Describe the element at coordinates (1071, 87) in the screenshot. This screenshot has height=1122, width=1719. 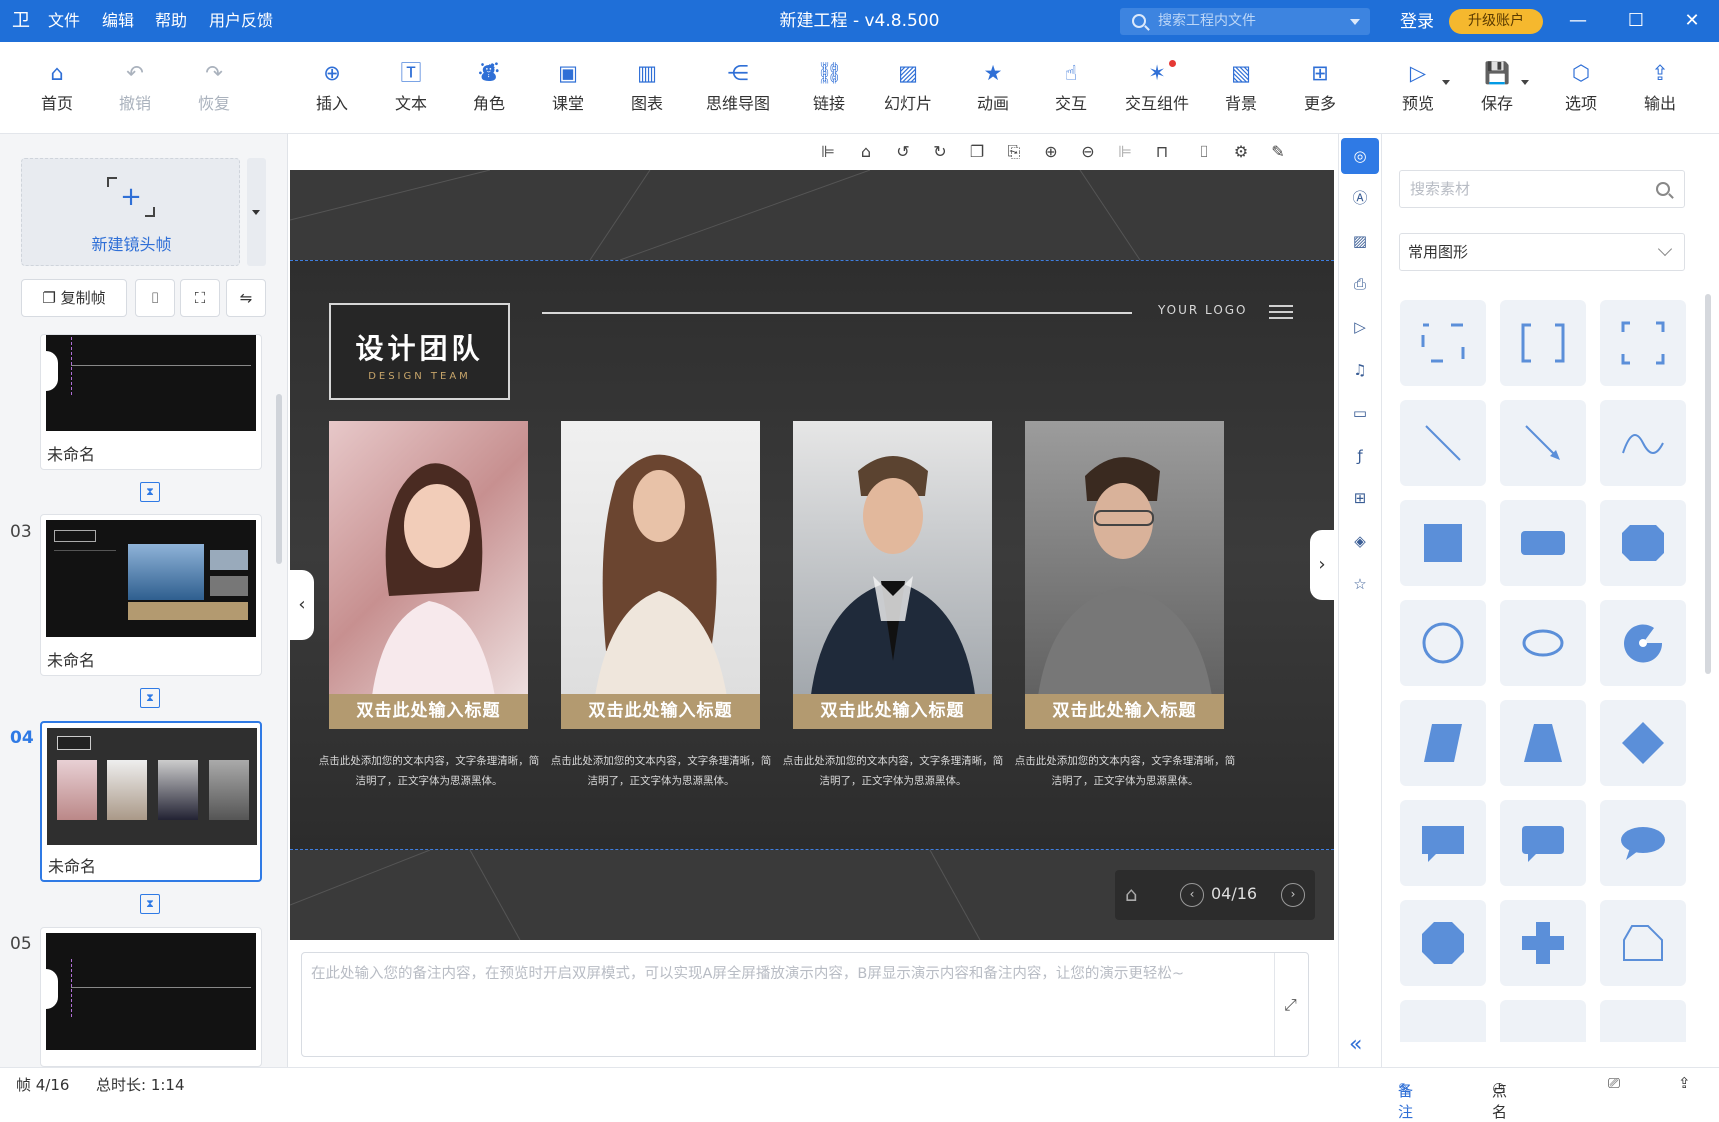
I see `interaction-button: ☝ 交互` at that location.